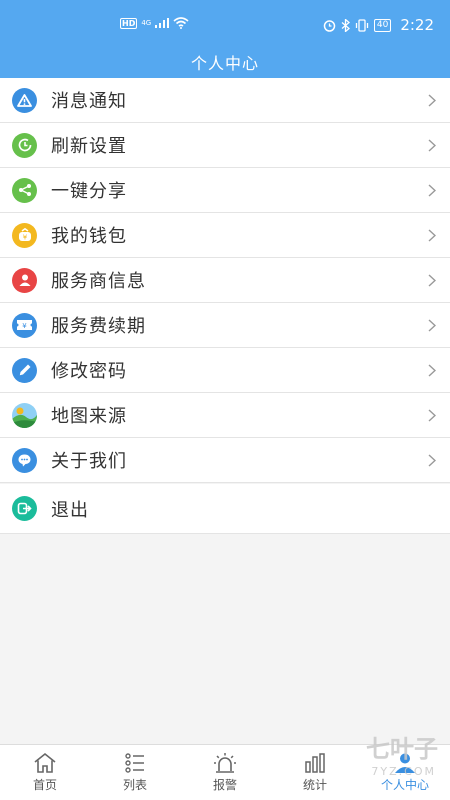 This screenshot has height=800, width=450. Describe the element at coordinates (225, 145) in the screenshot. I see `menu-item-refresh-settings: 刷新设置` at that location.